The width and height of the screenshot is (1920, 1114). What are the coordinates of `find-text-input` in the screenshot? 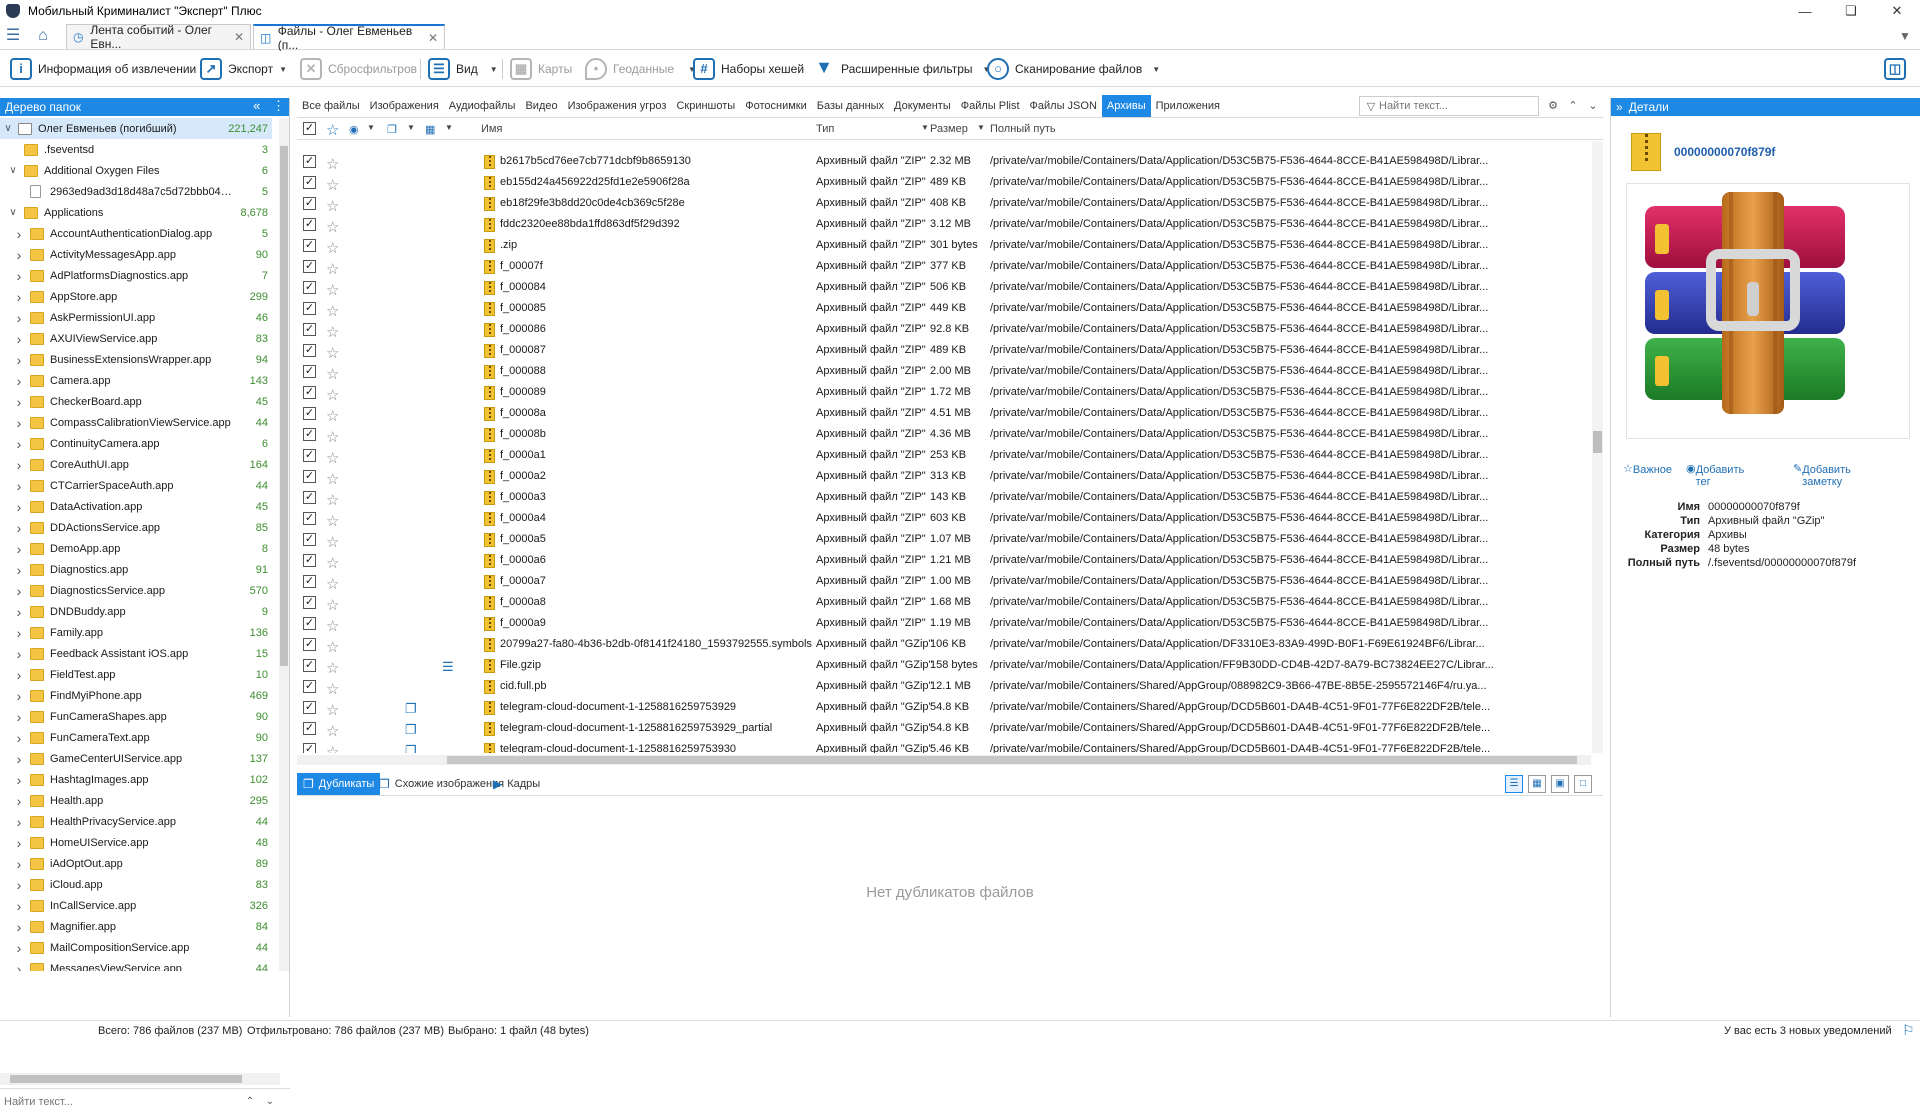 It's located at (1454, 106).